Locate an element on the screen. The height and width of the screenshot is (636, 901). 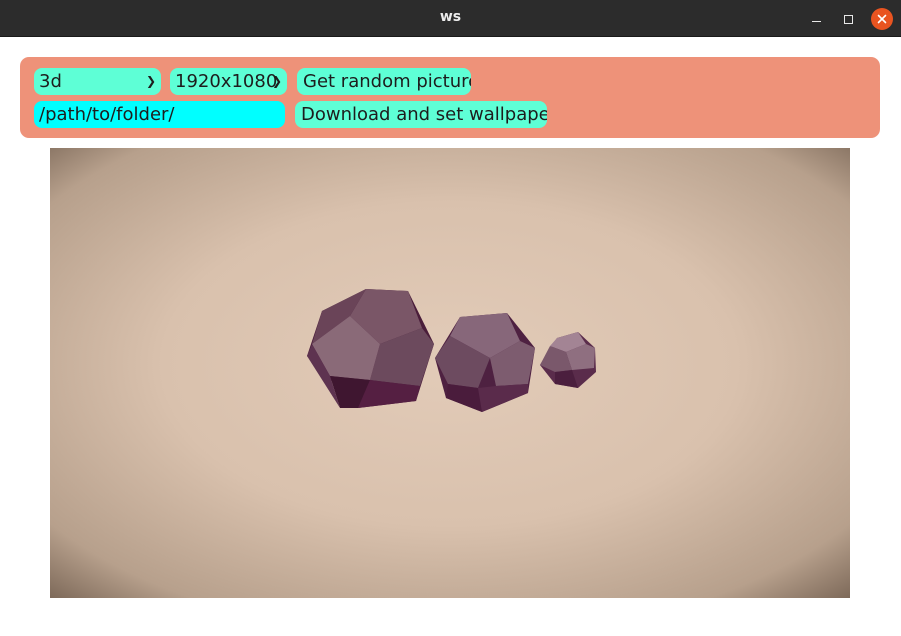
resolution-select: 1920x1080 ❯ is located at coordinates (228, 81).